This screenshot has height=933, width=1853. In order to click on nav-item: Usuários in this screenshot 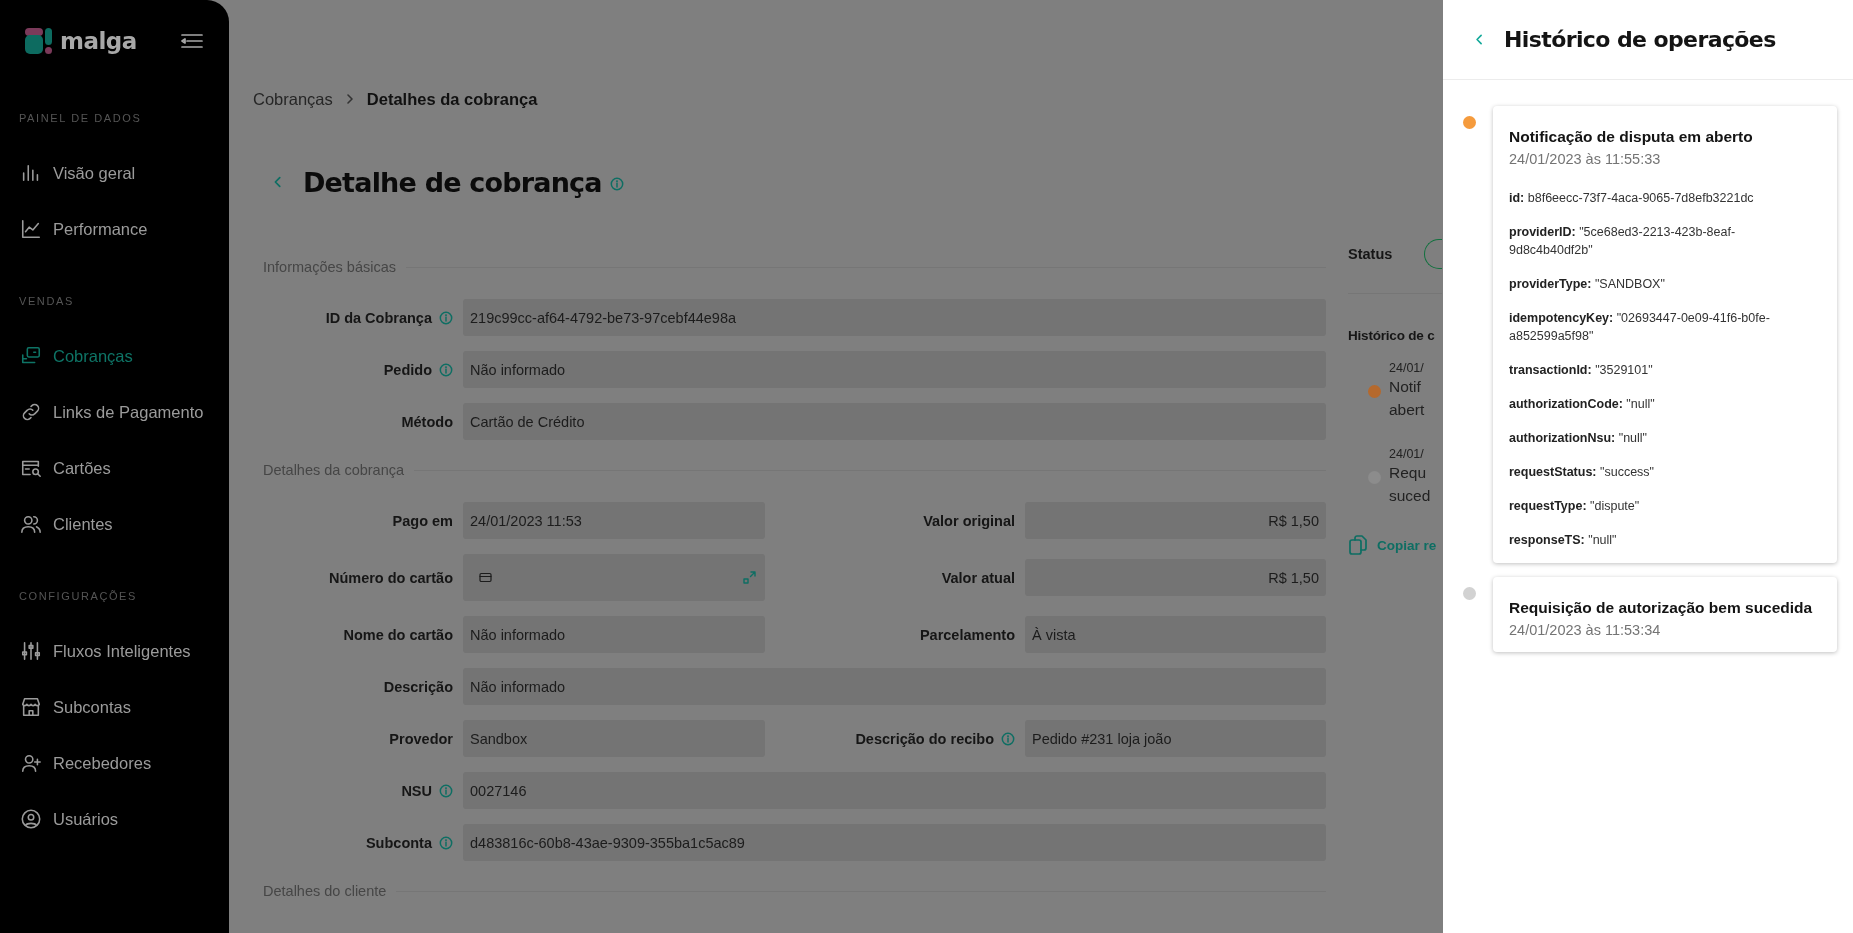, I will do `click(114, 819)`.